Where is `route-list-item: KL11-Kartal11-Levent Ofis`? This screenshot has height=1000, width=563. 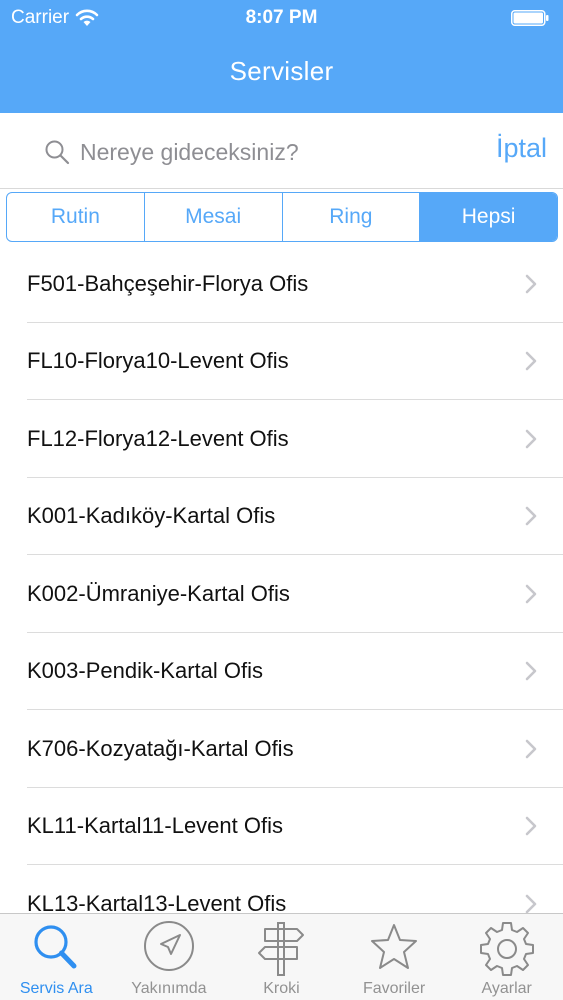
route-list-item: KL11-Kartal11-Levent Ofis is located at coordinates (281, 826).